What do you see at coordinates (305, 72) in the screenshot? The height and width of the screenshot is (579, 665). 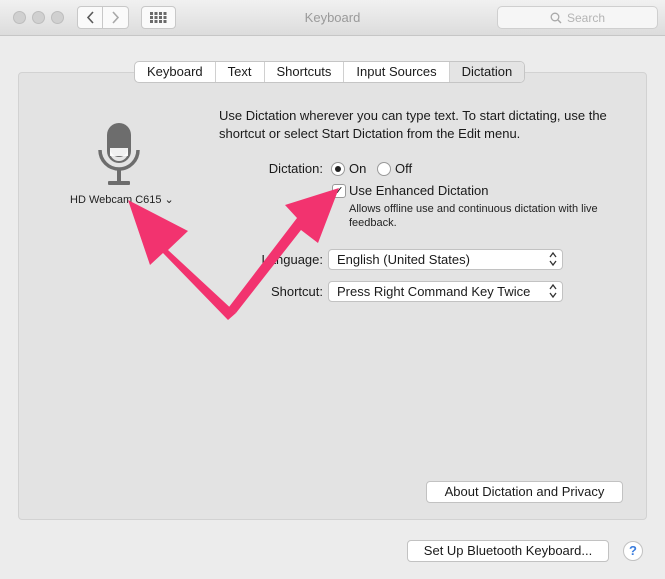 I see `tab-shortcuts: Shortcuts` at bounding box center [305, 72].